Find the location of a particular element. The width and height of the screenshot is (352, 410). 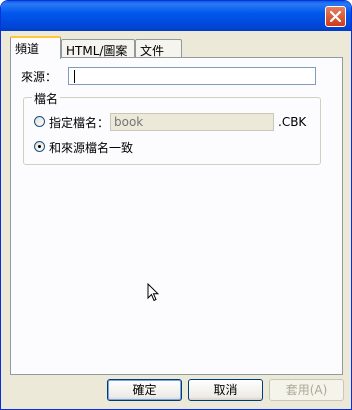

filename-input is located at coordinates (192, 122).